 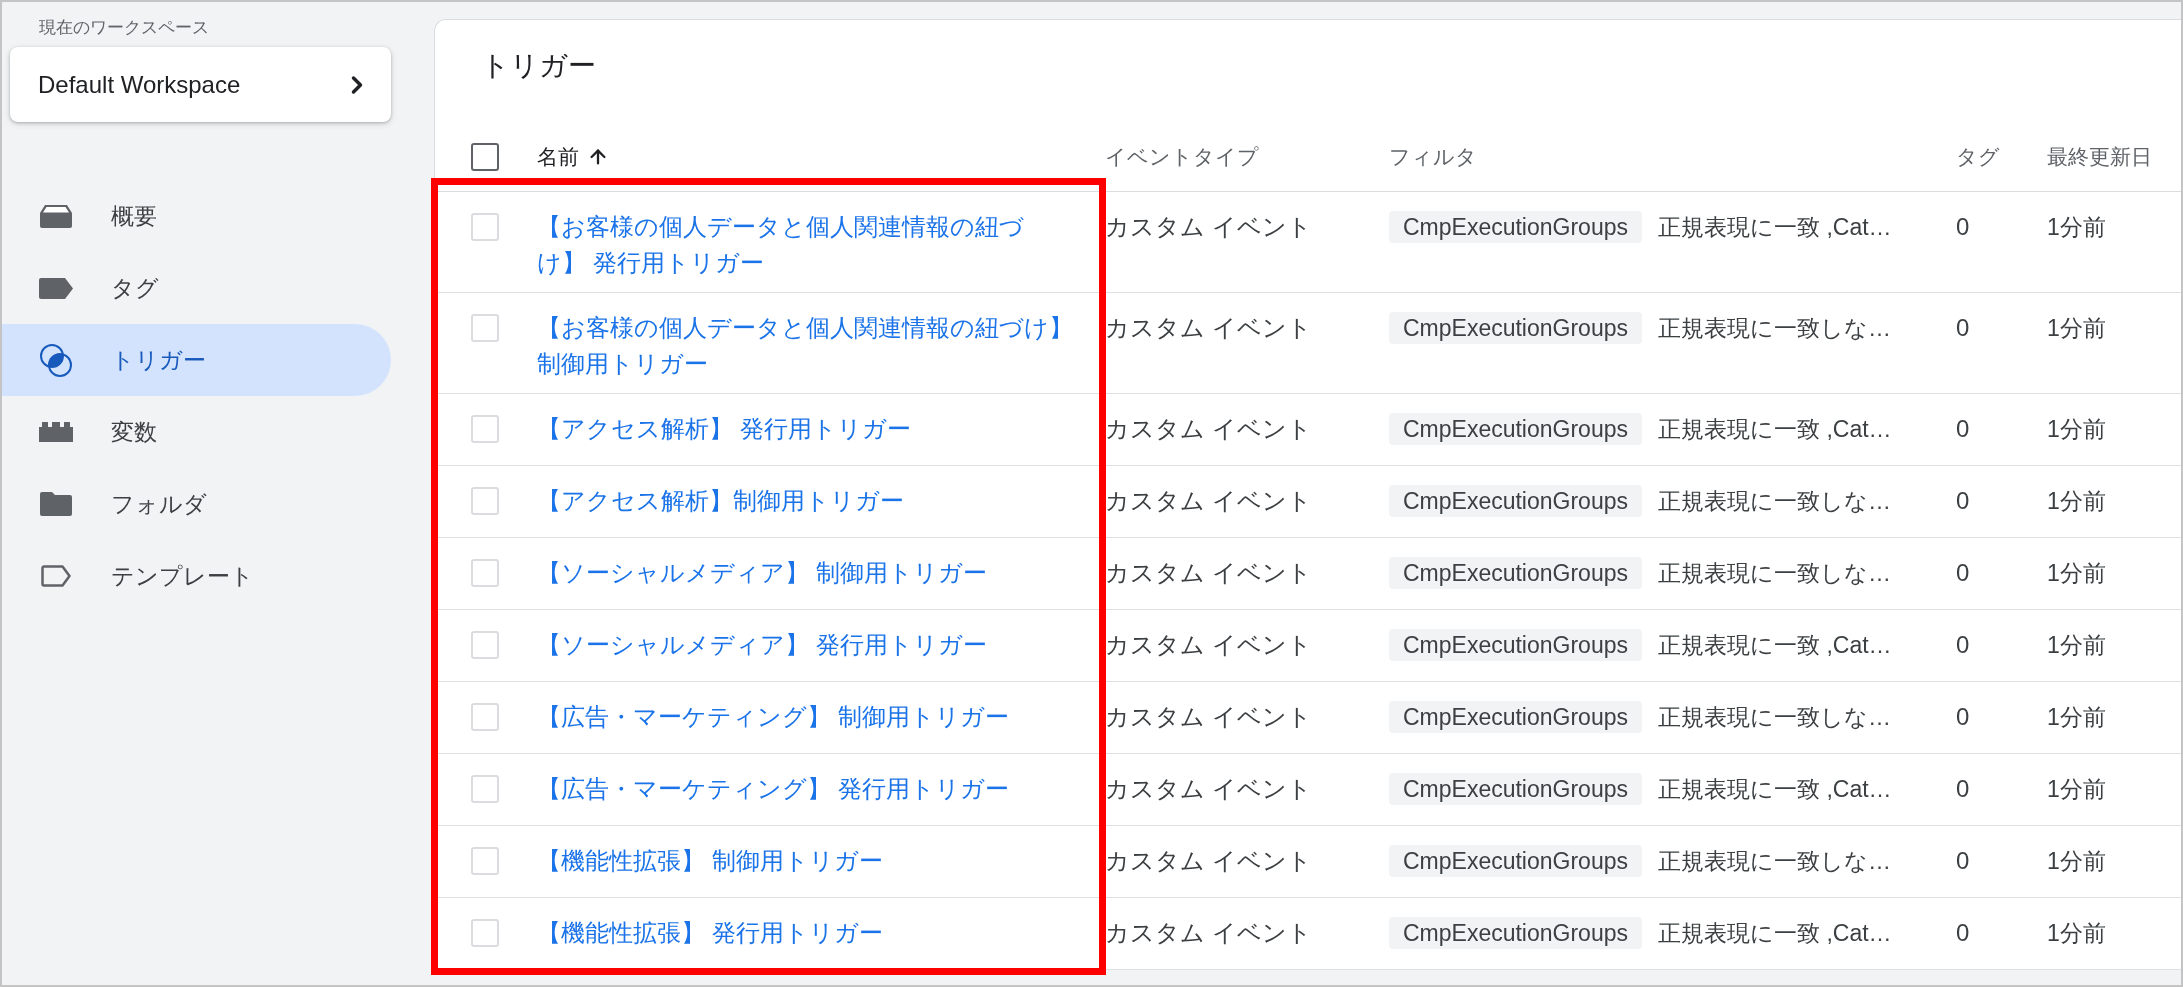 What do you see at coordinates (762, 573) in the screenshot?
I see `trigger-name-link: 【ソーシャルメディア】 制御用トリガー` at bounding box center [762, 573].